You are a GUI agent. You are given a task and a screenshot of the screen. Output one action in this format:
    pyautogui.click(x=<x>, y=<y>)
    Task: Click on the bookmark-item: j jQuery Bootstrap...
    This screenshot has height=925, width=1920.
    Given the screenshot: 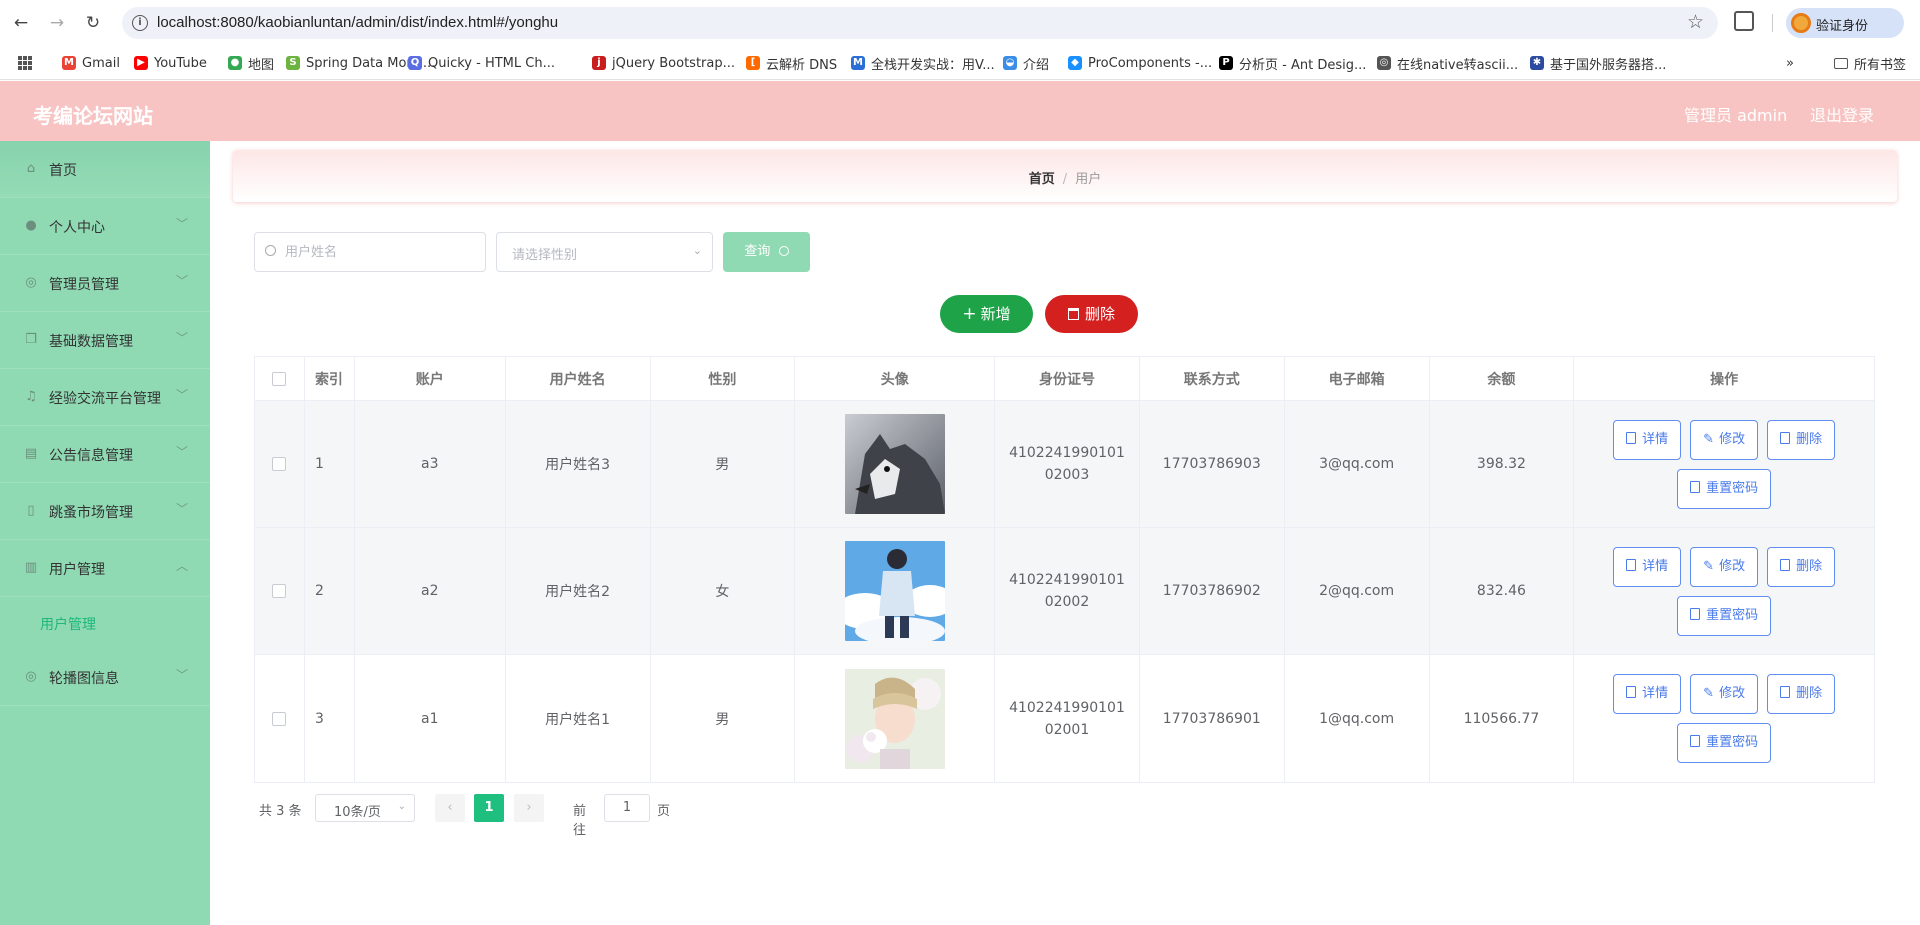 What is the action you would take?
    pyautogui.click(x=663, y=63)
    